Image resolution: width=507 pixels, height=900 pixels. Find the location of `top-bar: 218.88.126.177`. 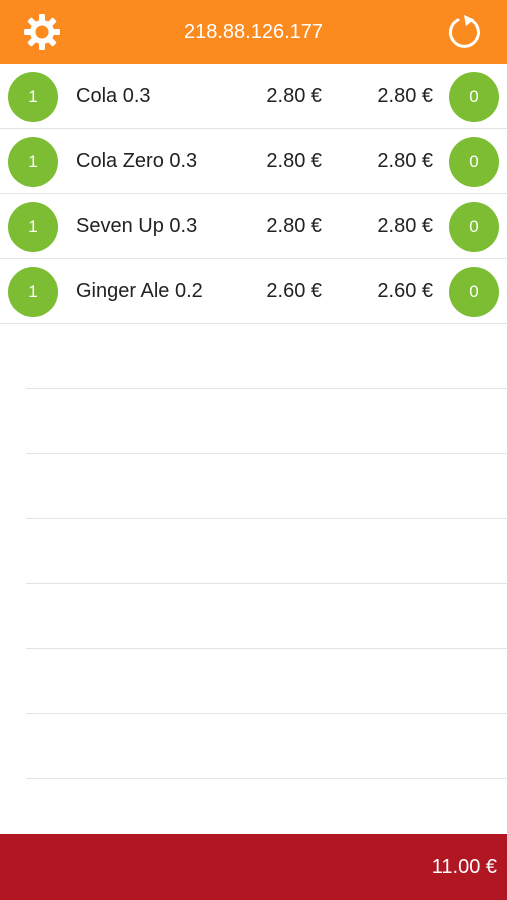

top-bar: 218.88.126.177 is located at coordinates (253, 32).